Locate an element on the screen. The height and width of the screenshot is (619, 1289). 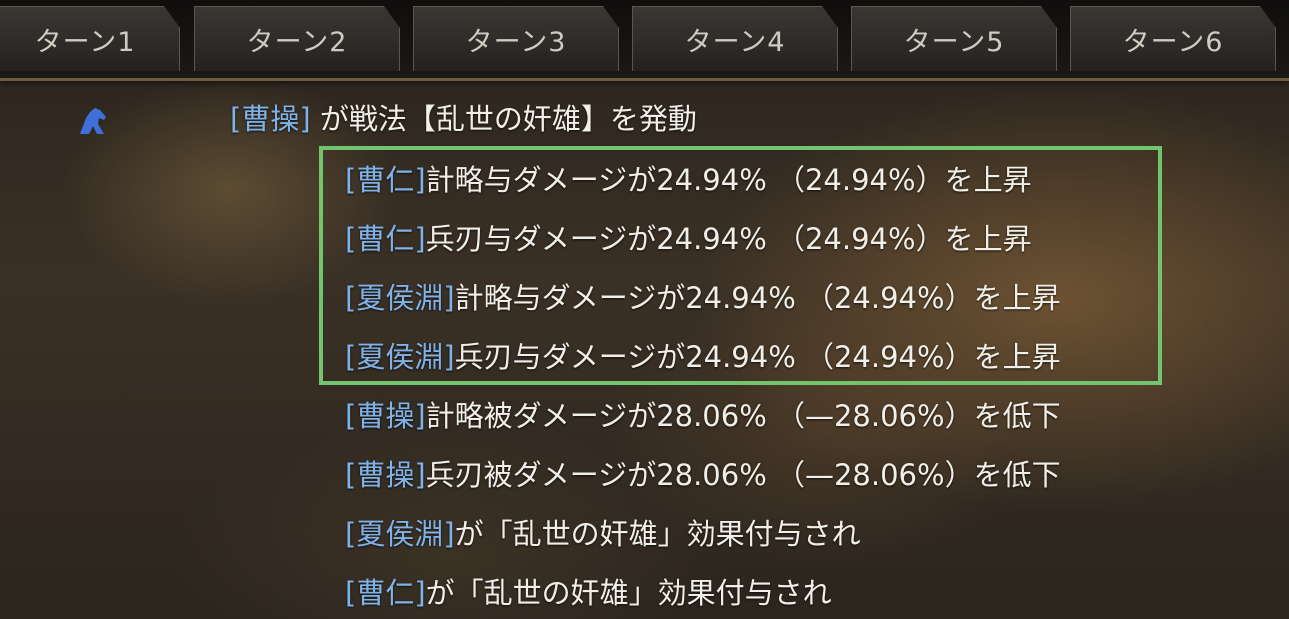
tab-label: ターン3 is located at coordinates (516, 42).